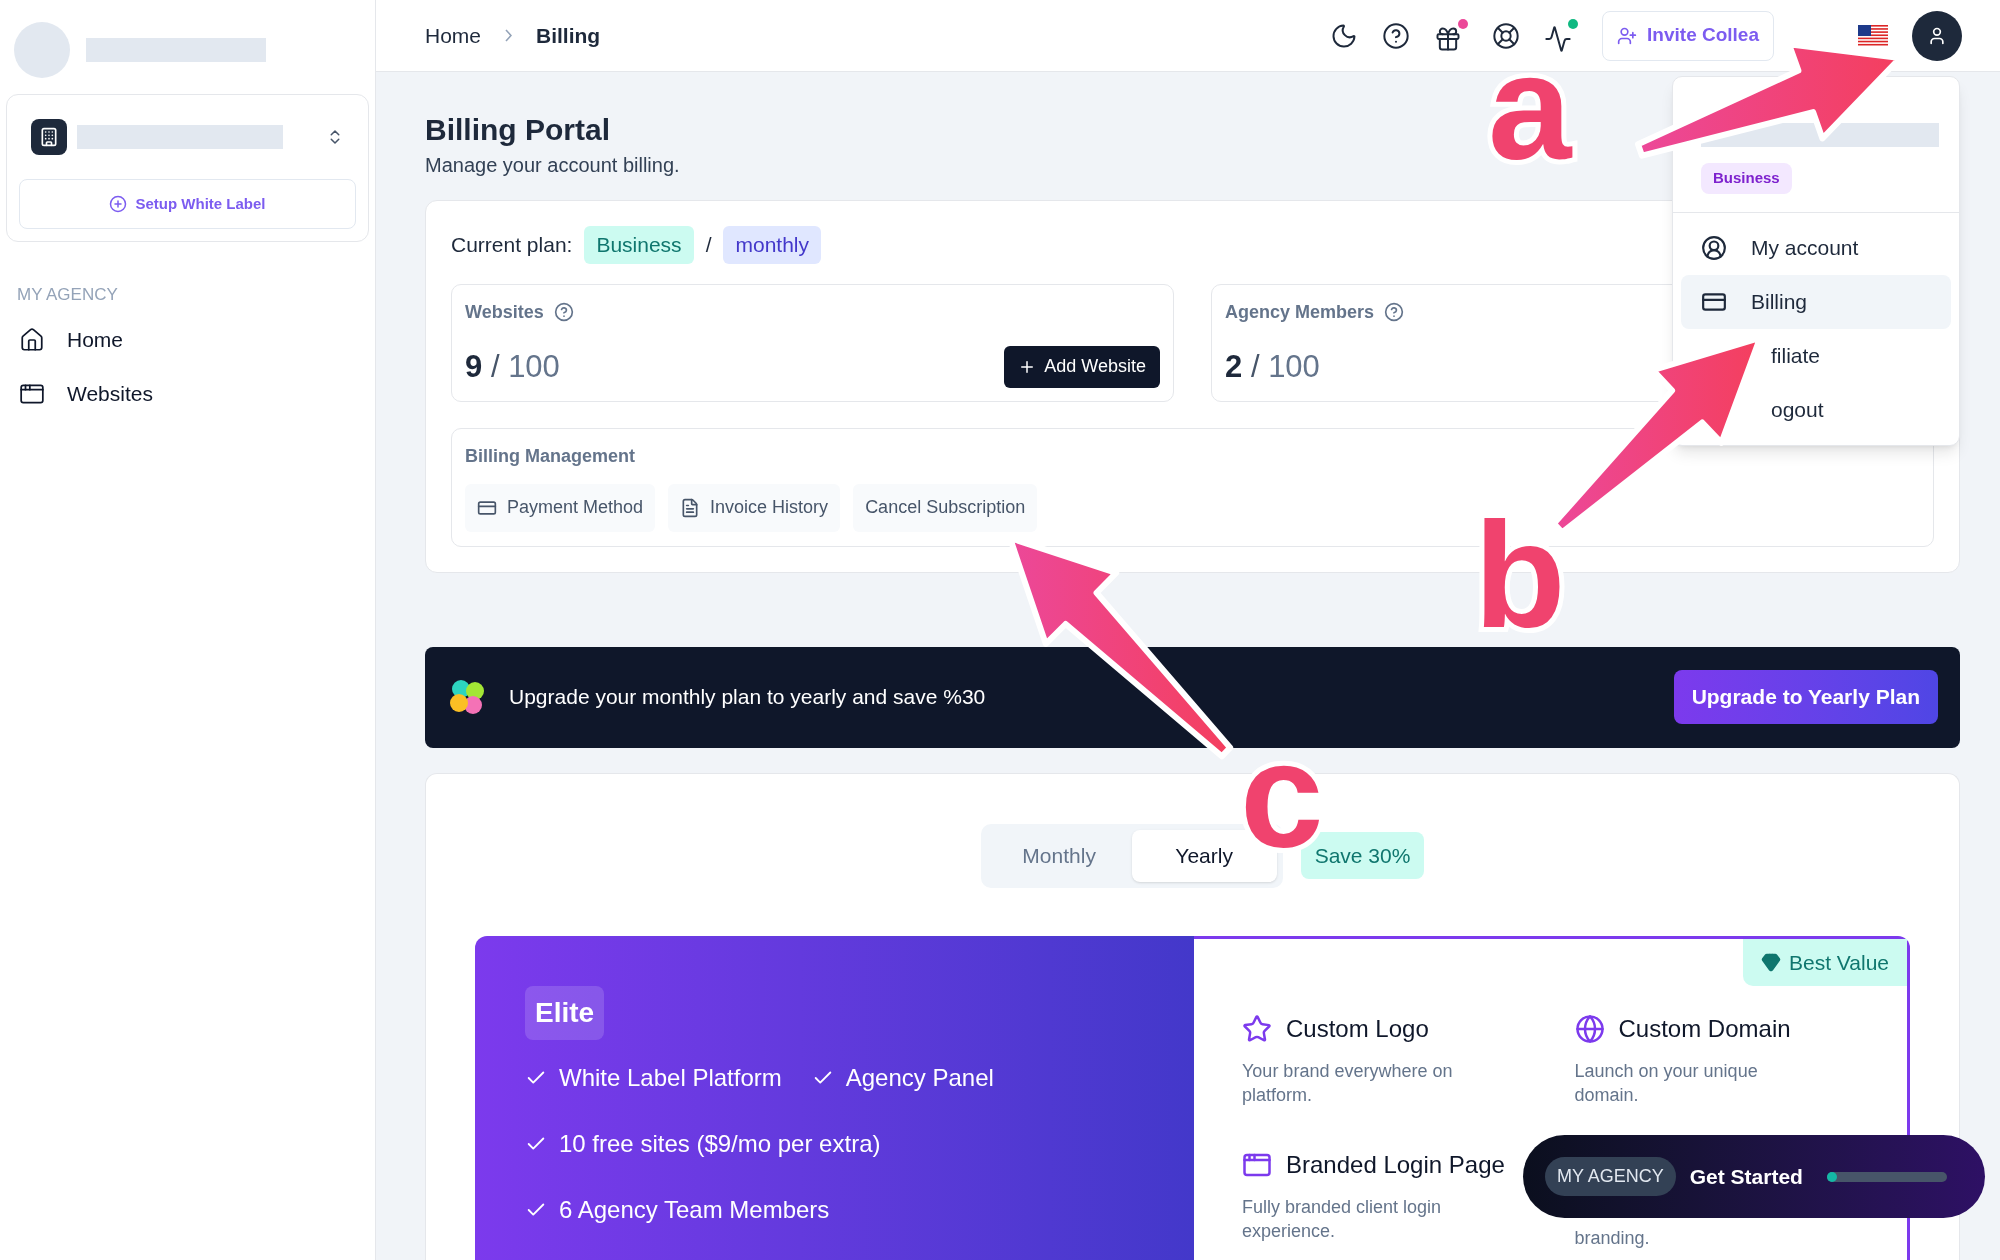 The width and height of the screenshot is (2000, 1260). Describe the element at coordinates (1746, 1176) in the screenshot. I see `get-started-label: Get Started` at that location.